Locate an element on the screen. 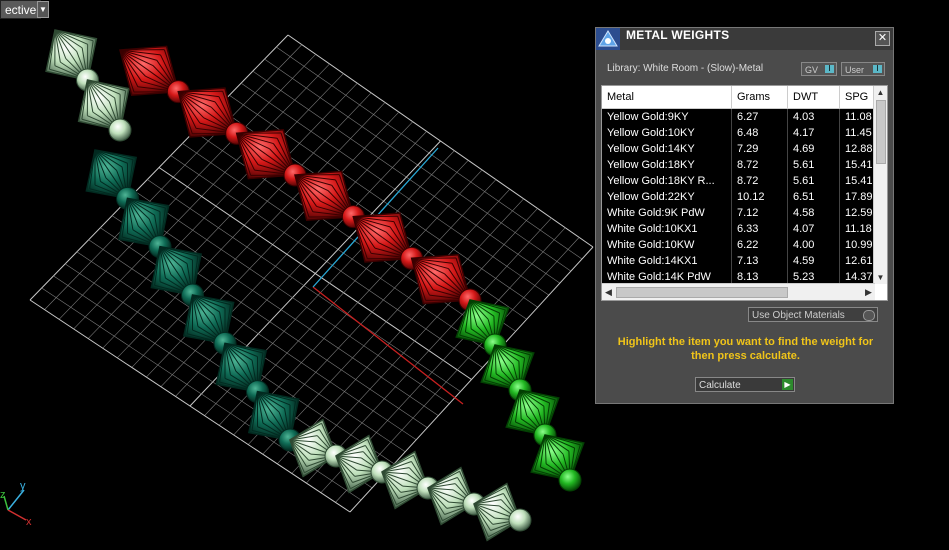 This screenshot has height=550, width=949. cell-grams: 6.48 is located at coordinates (760, 133).